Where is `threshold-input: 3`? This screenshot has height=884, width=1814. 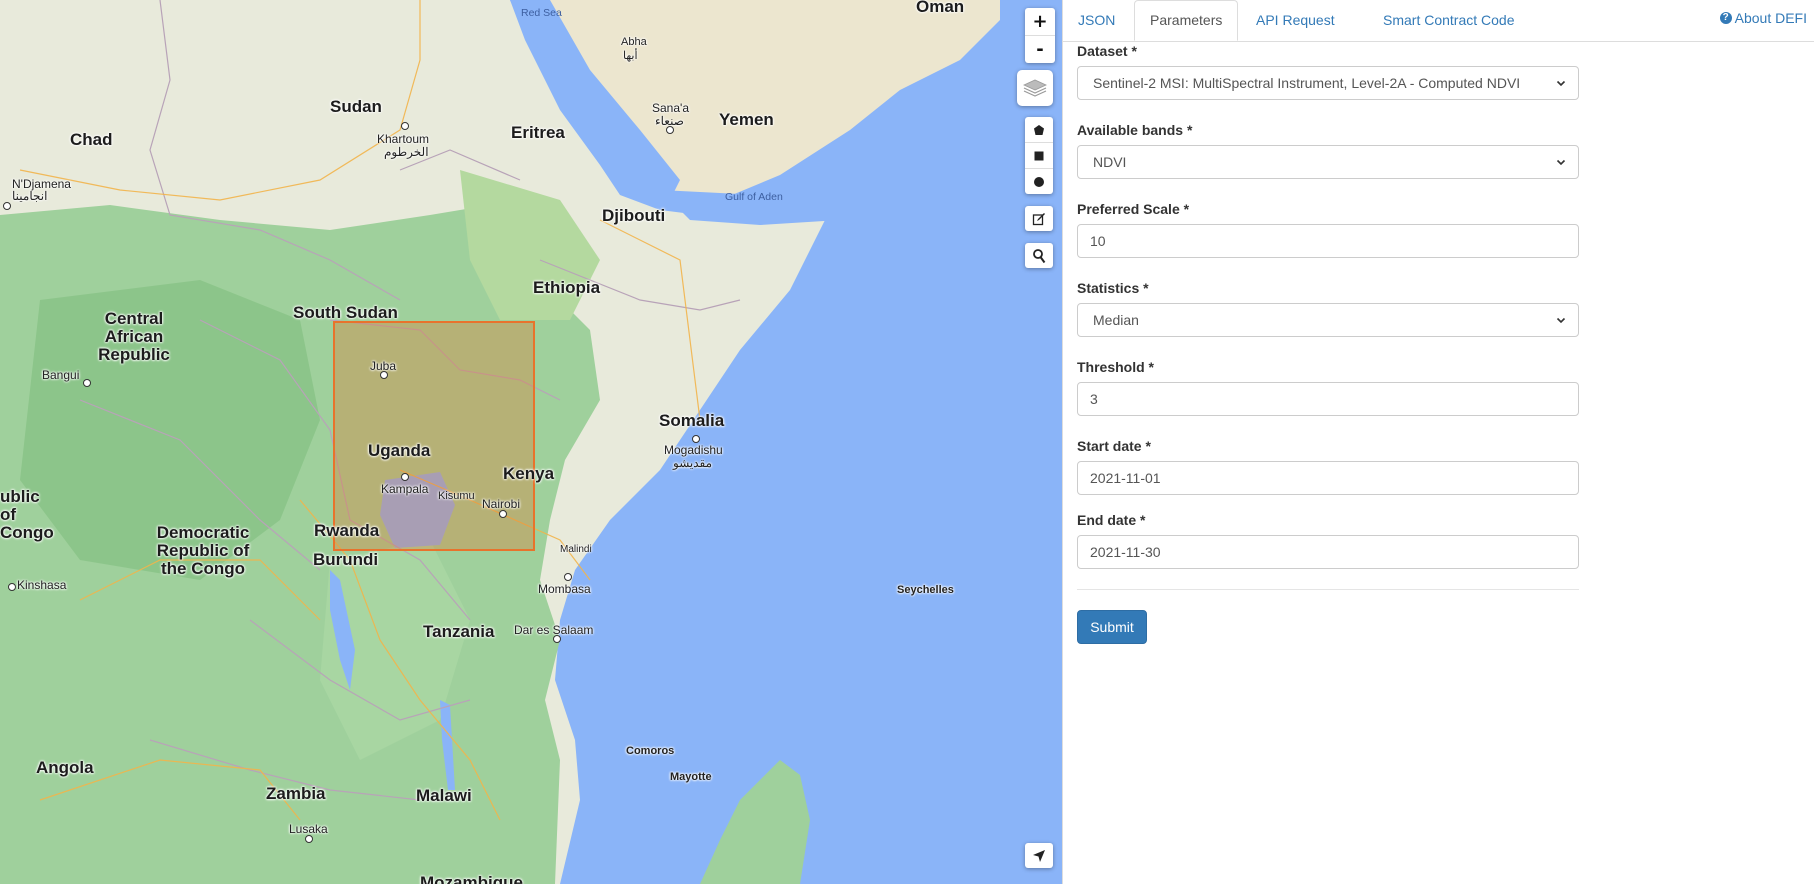 threshold-input: 3 is located at coordinates (1328, 399).